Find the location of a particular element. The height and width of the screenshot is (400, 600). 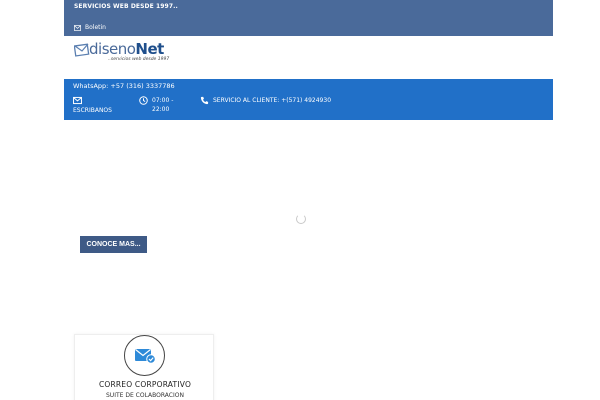

top-bar: SERVICIOS WEB DESDE 1997.. Boletin is located at coordinates (308, 18).